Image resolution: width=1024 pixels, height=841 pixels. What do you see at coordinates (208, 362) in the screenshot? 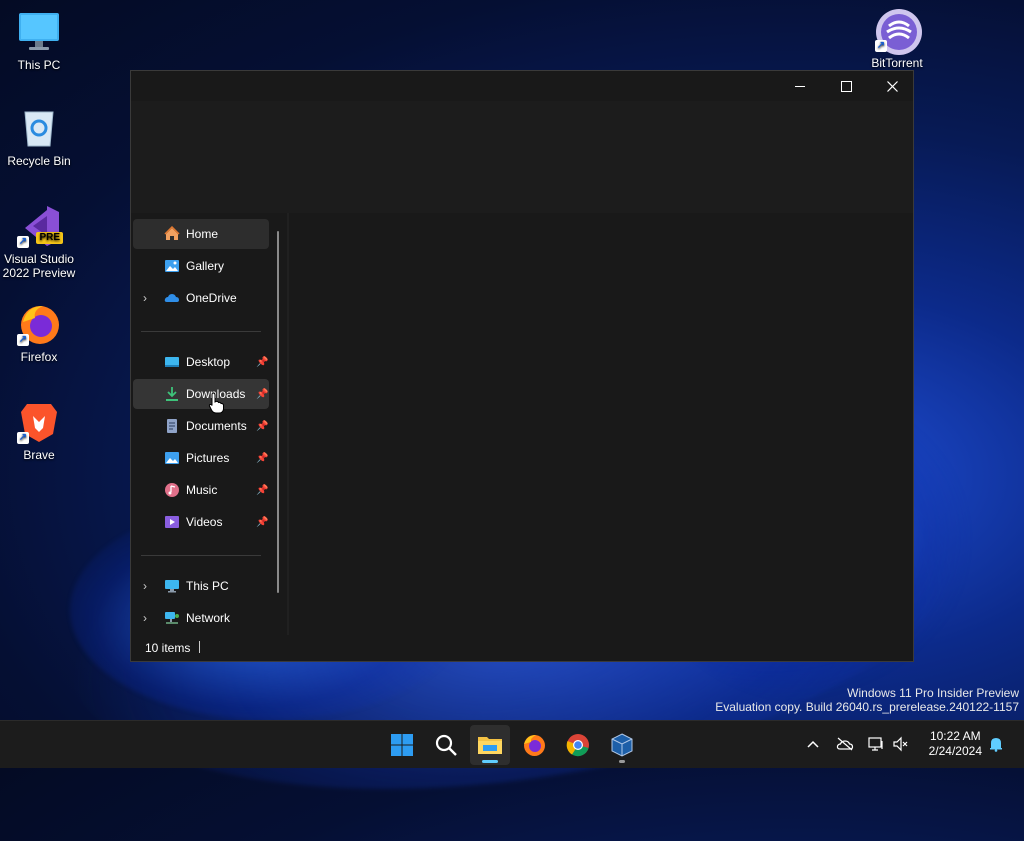
I see `nav-item-label: Desktop` at bounding box center [208, 362].